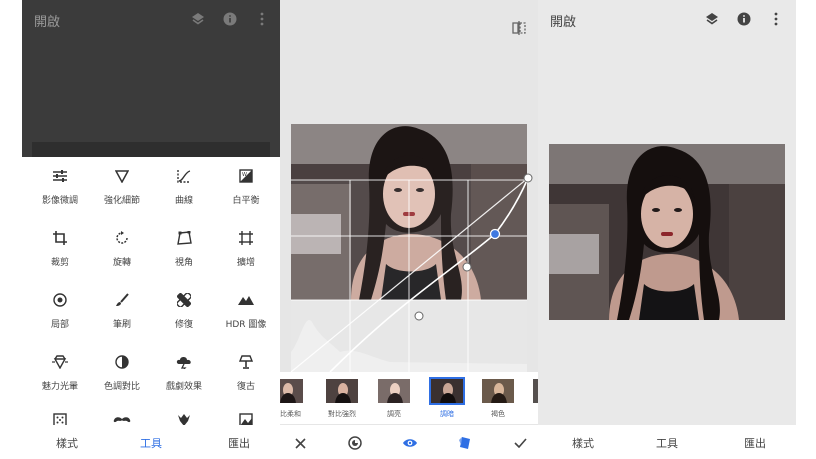  I want to click on styles-icon, so click(465, 443).